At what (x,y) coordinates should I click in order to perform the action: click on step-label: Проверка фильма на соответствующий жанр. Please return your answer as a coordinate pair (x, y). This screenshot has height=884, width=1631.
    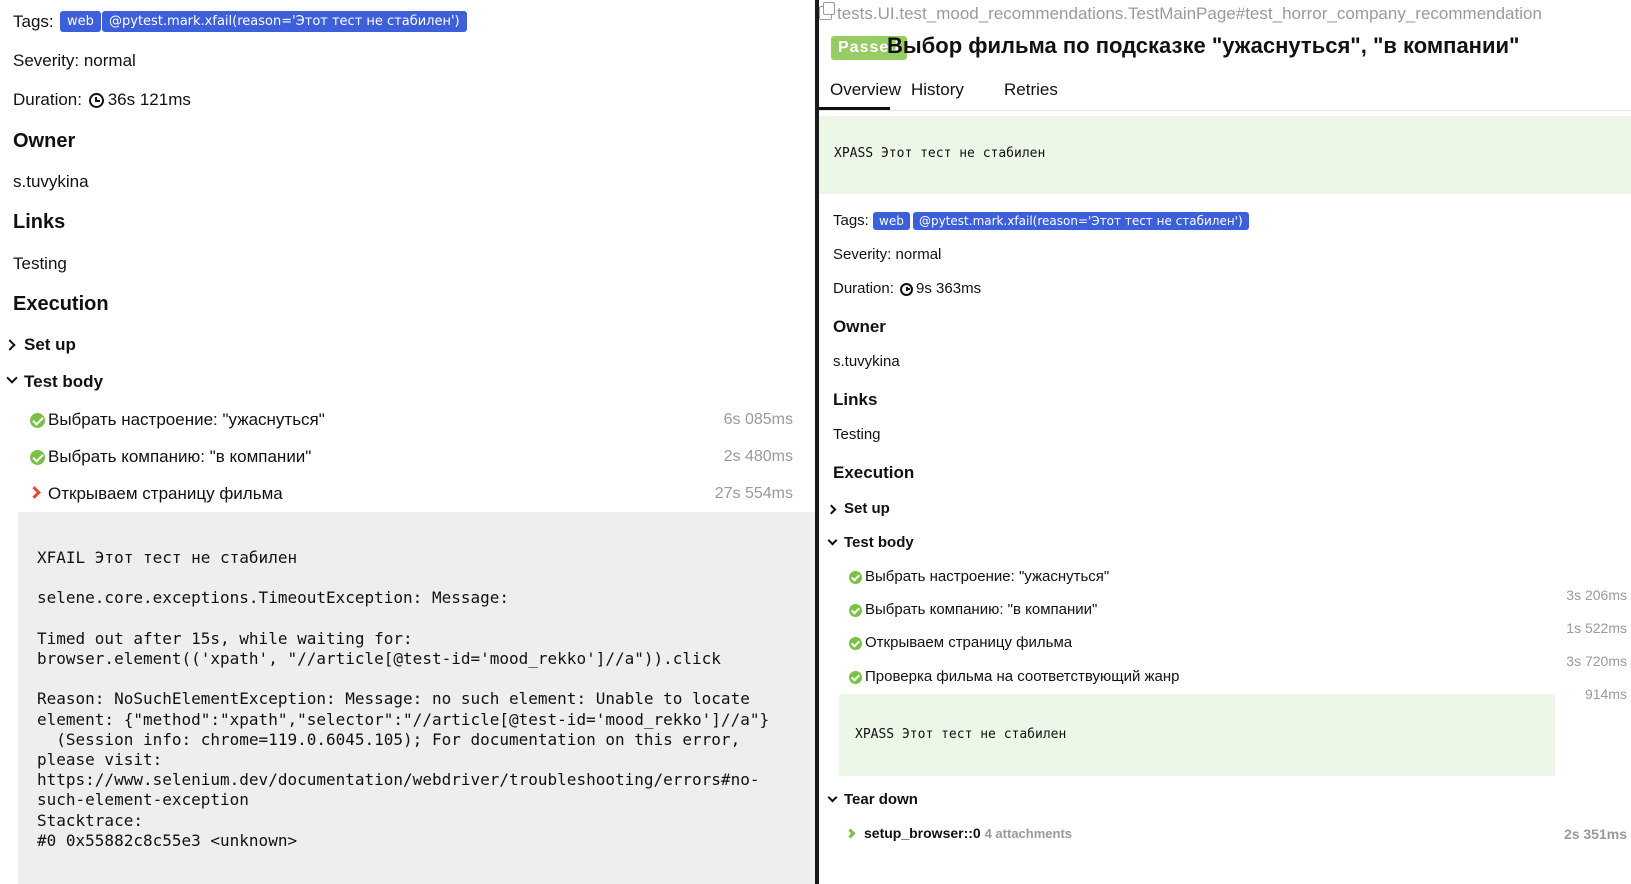
    Looking at the image, I should click on (1022, 676).